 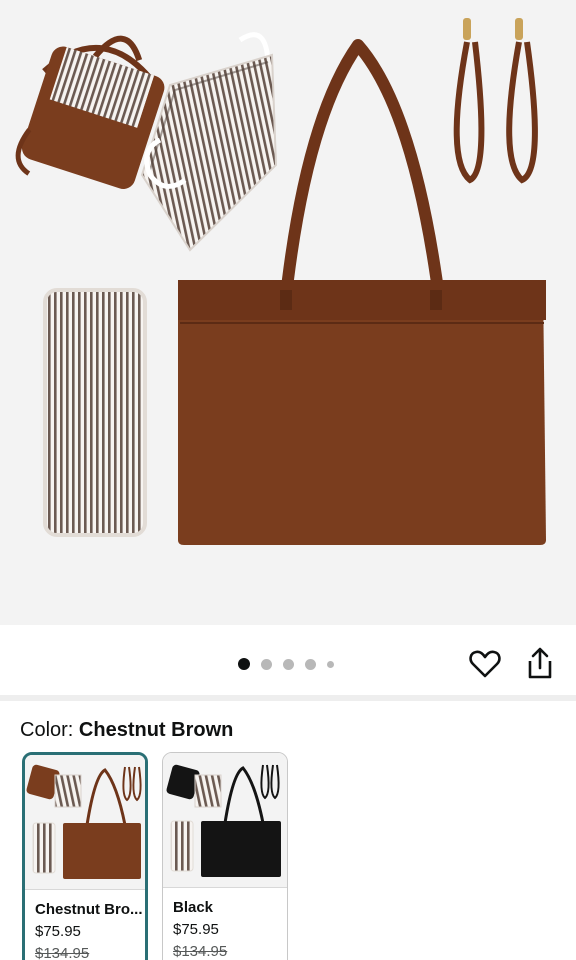 What do you see at coordinates (485, 664) in the screenshot?
I see `heart-outline-icon` at bounding box center [485, 664].